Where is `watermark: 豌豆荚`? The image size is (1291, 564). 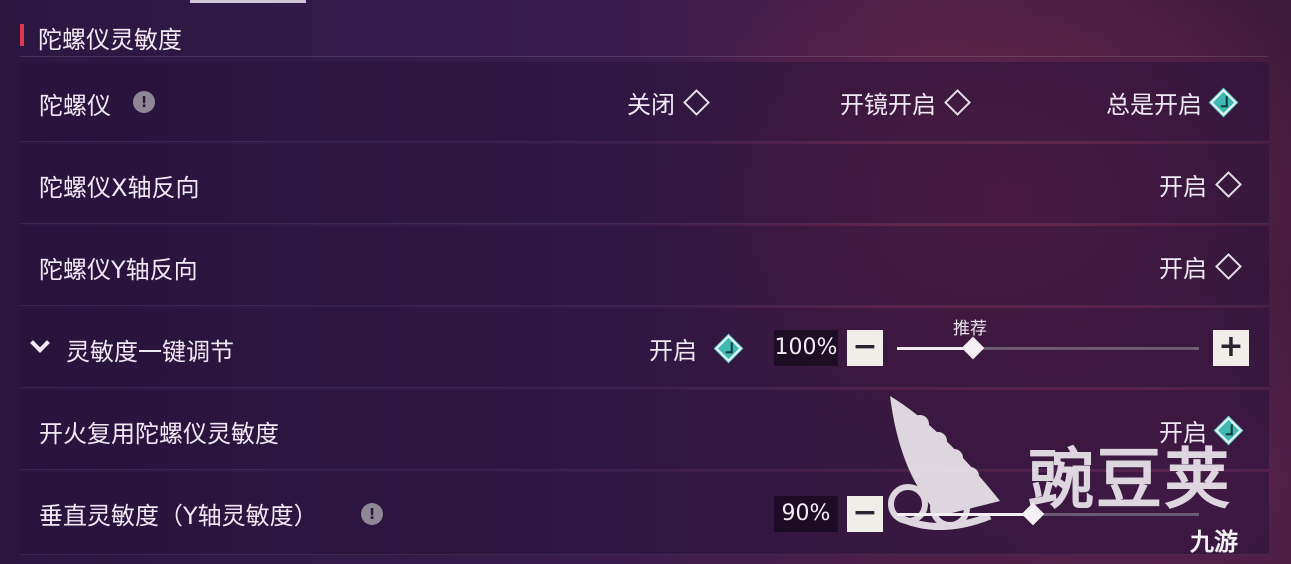
watermark: 豌豆荚 is located at coordinates (1075, 461).